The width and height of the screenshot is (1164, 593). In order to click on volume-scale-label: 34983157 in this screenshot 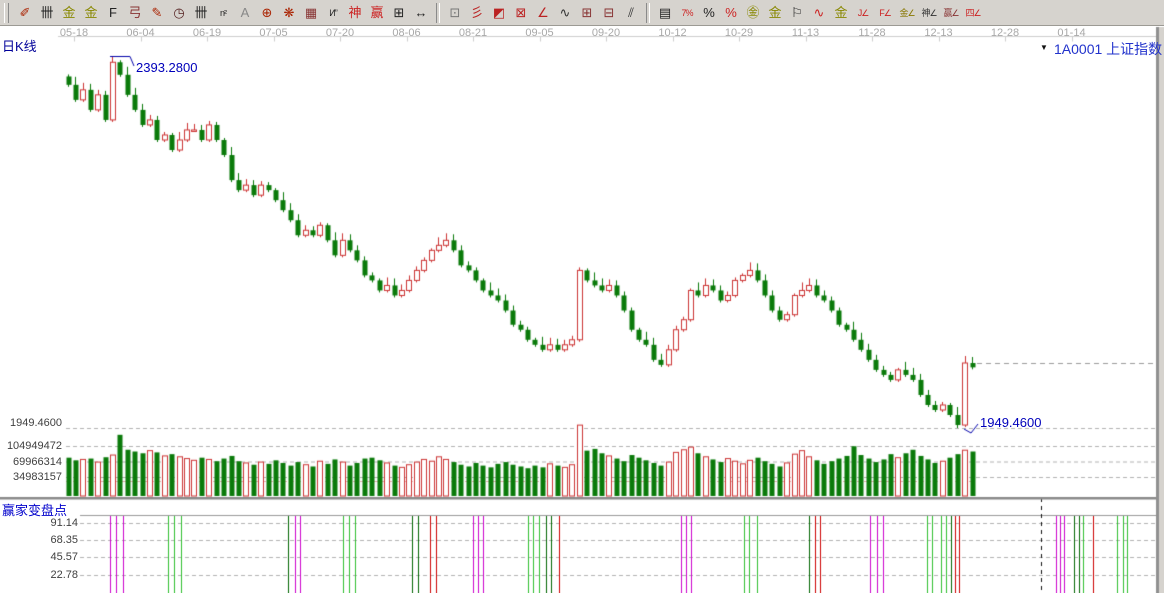, I will do `click(37, 477)`.